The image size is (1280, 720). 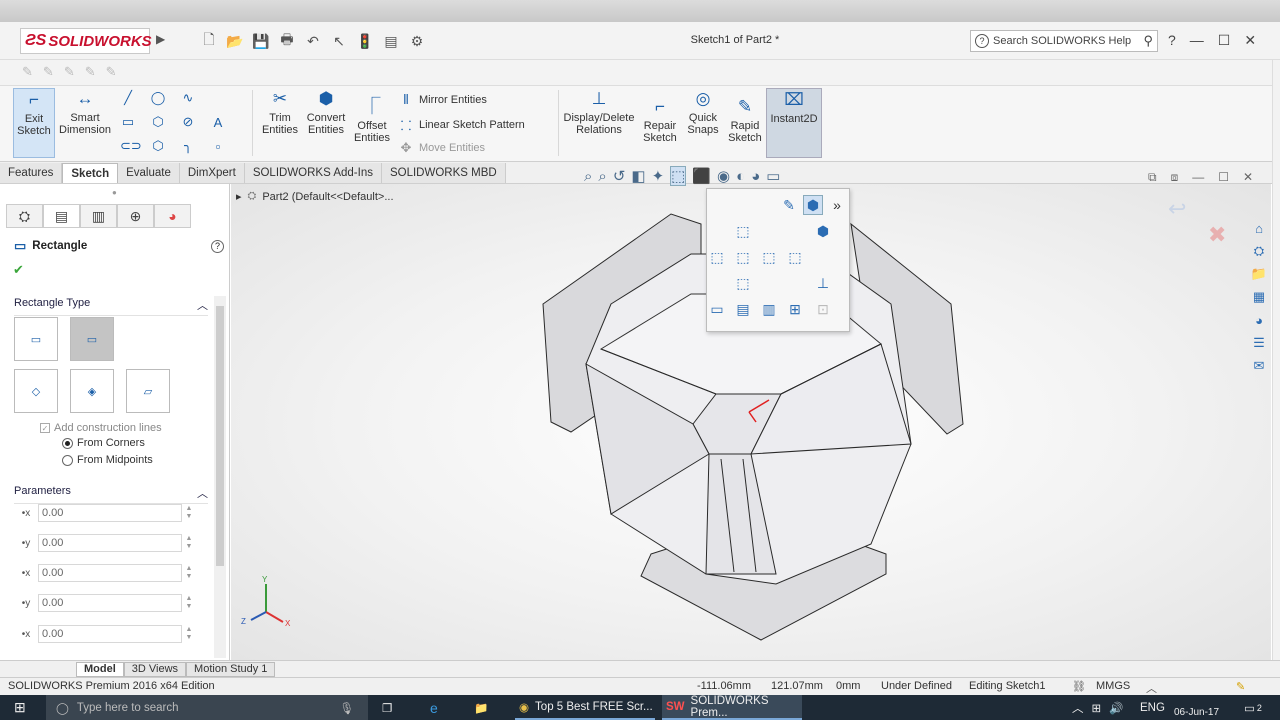 I want to click on repair-sketch-button: ⌐ Repair Sketch, so click(x=660, y=131).